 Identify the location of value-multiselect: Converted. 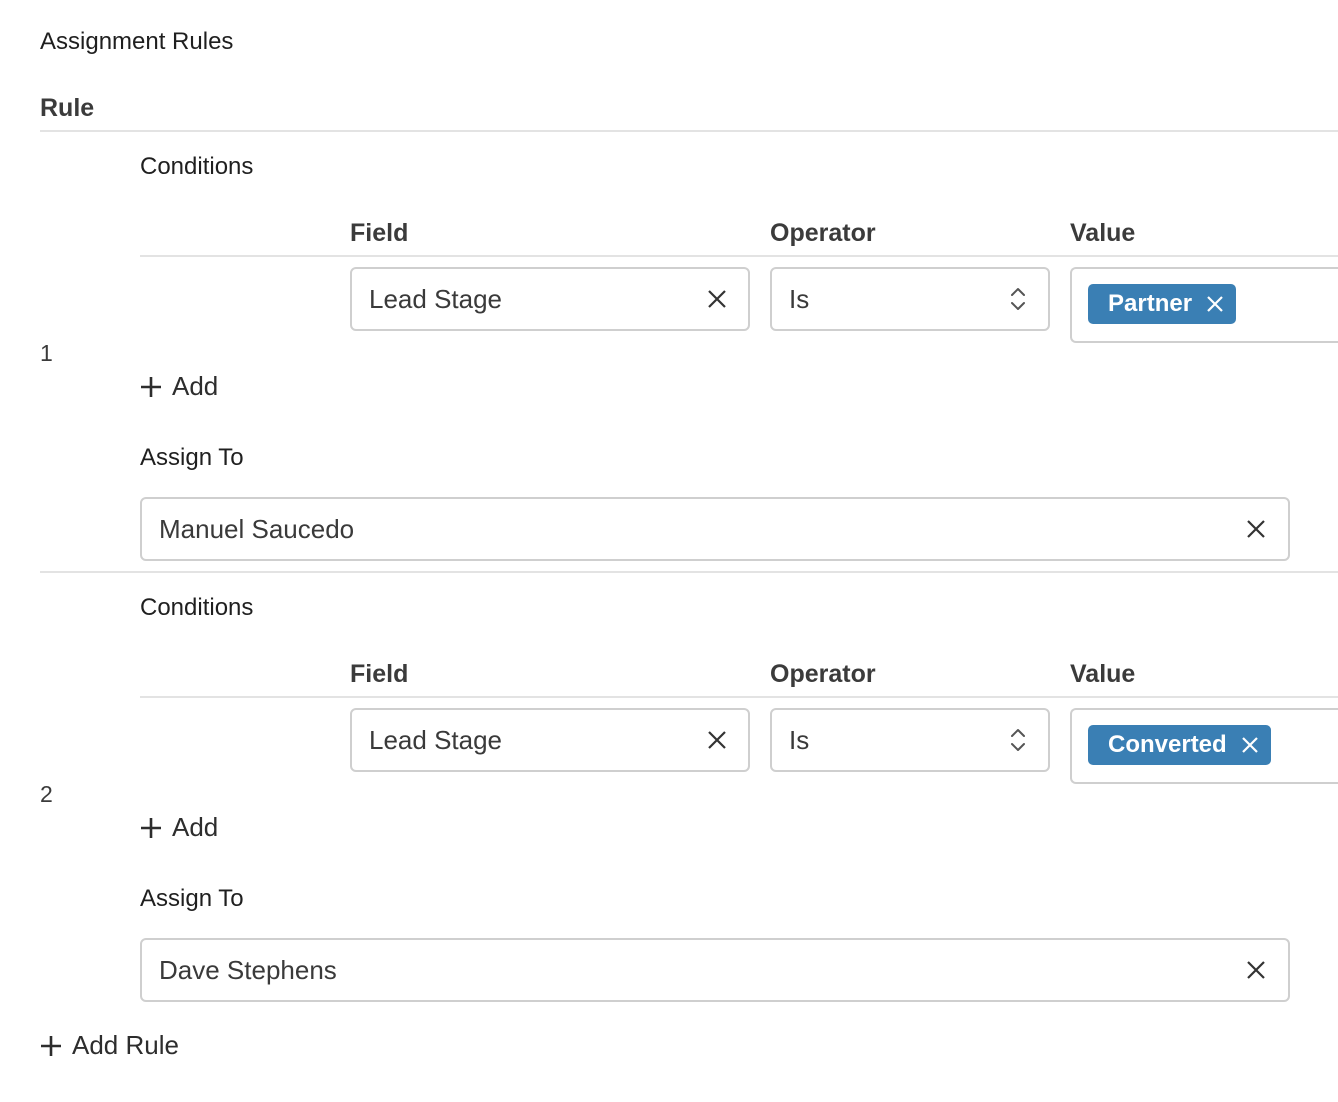
(1204, 746).